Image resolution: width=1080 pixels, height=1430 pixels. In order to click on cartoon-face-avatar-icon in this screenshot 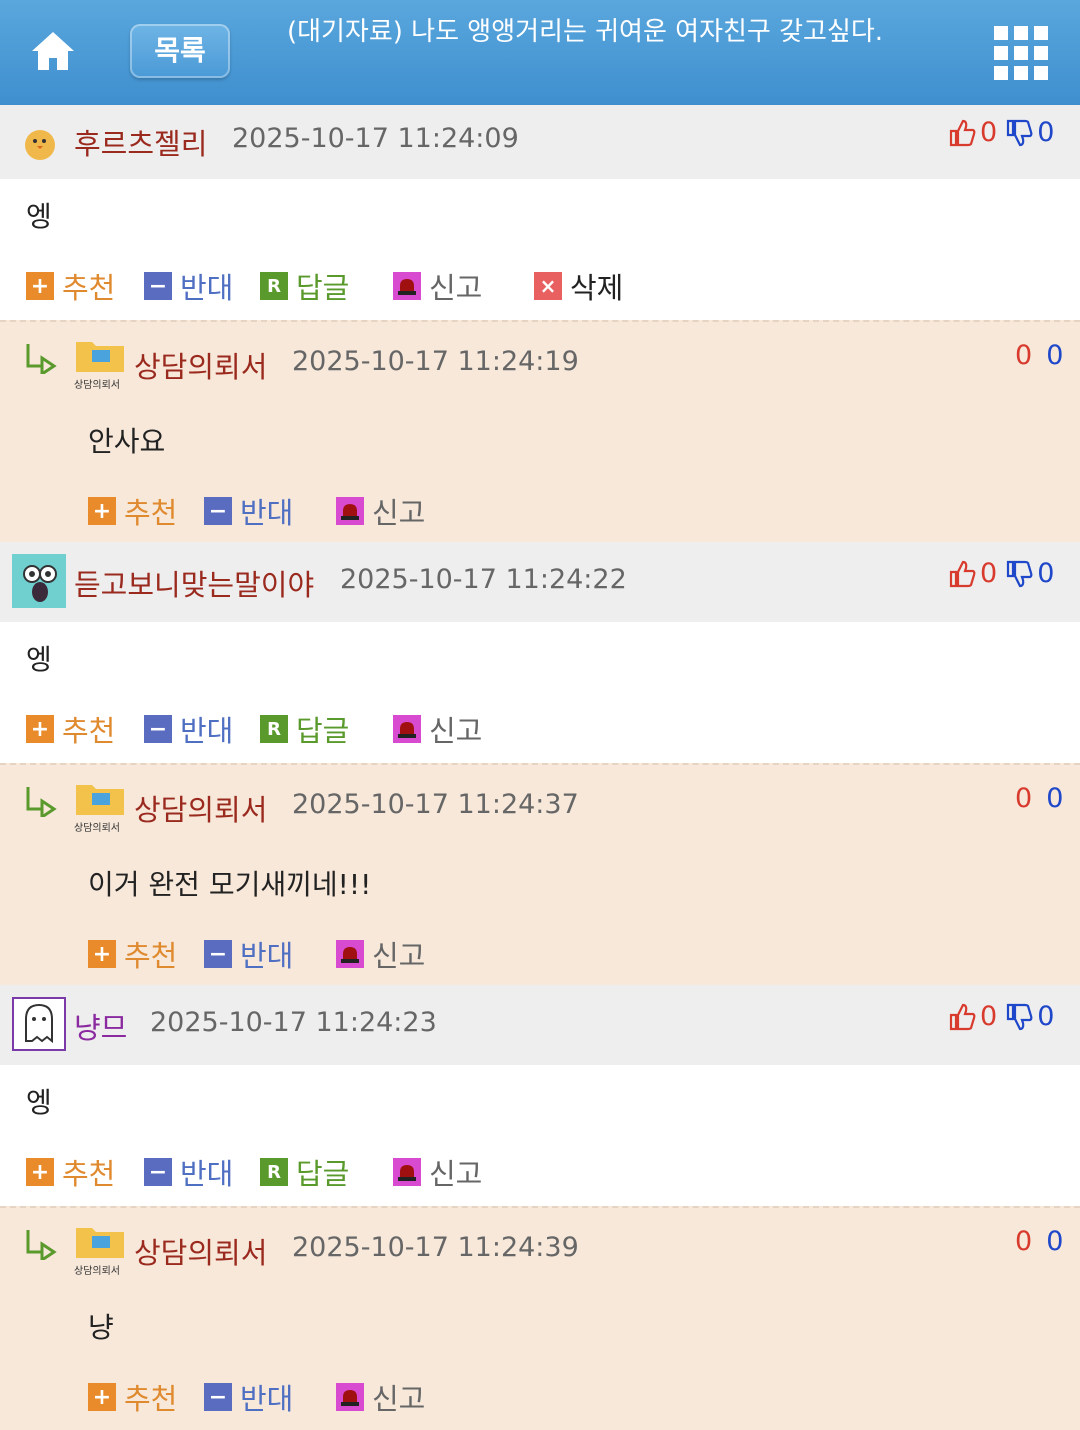, I will do `click(39, 581)`.